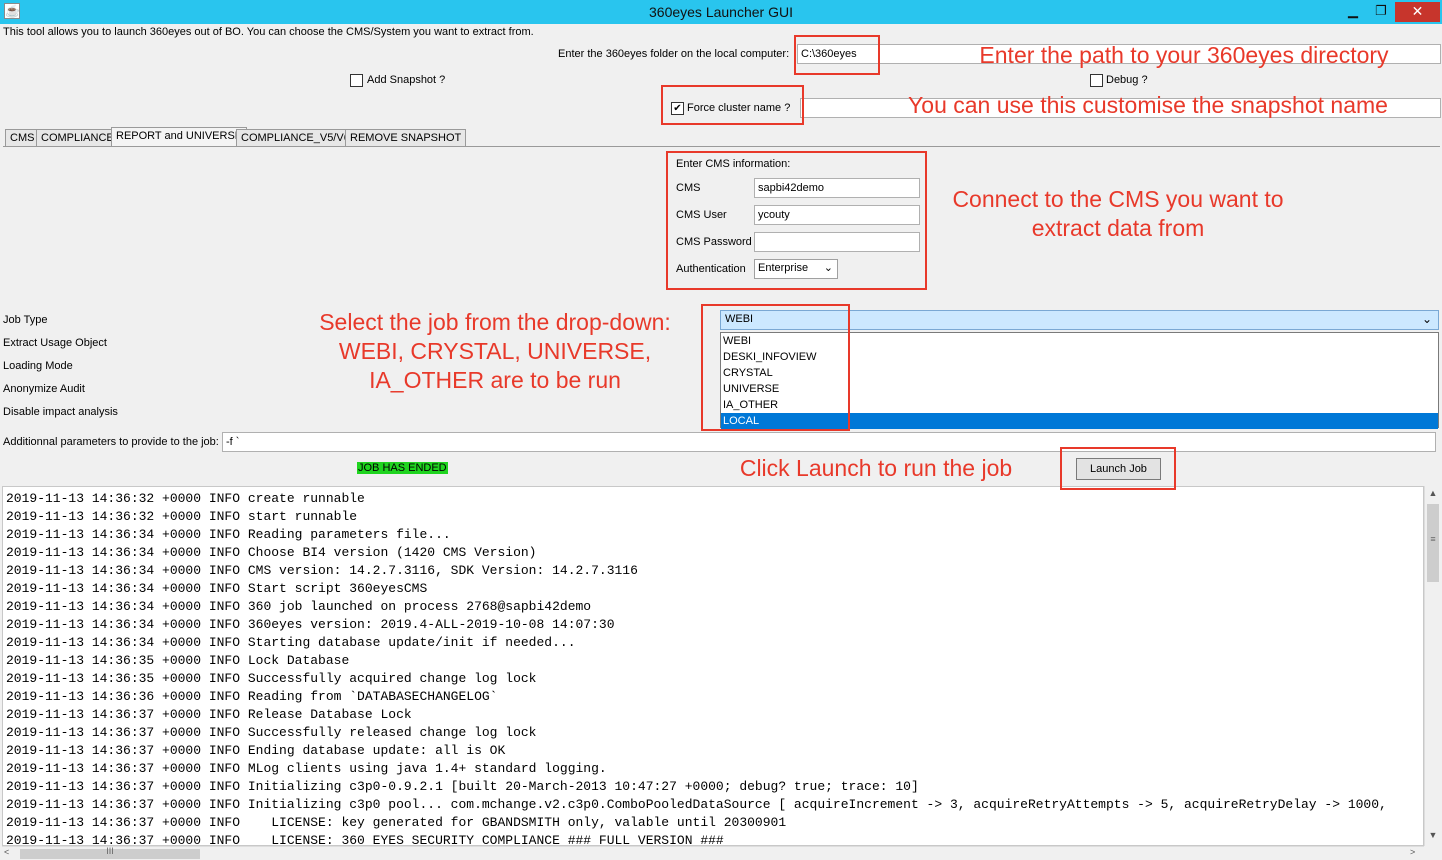 Image resolution: width=1442 pixels, height=860 pixels. Describe the element at coordinates (38, 366) in the screenshot. I see `loading-mode-label: Loading Mode` at that location.